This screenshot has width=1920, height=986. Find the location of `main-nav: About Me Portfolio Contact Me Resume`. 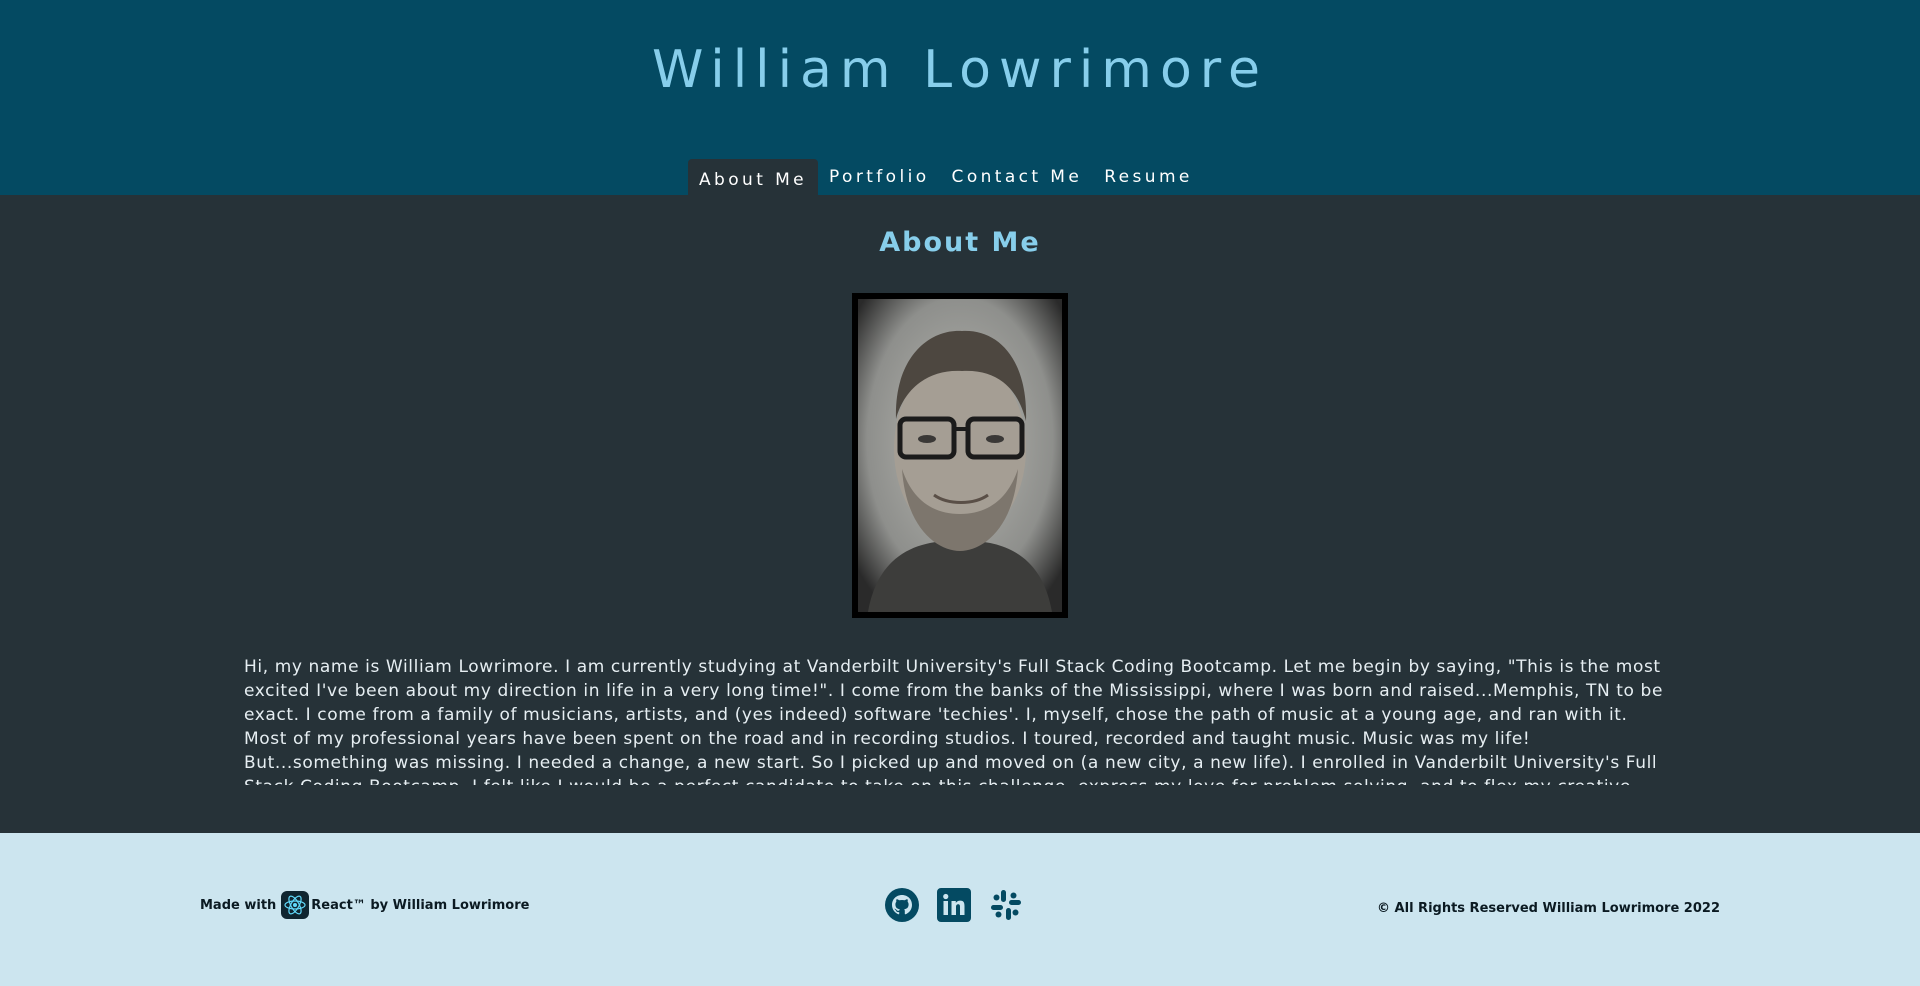

main-nav: About Me Portfolio Contact Me Resume is located at coordinates (946, 177).